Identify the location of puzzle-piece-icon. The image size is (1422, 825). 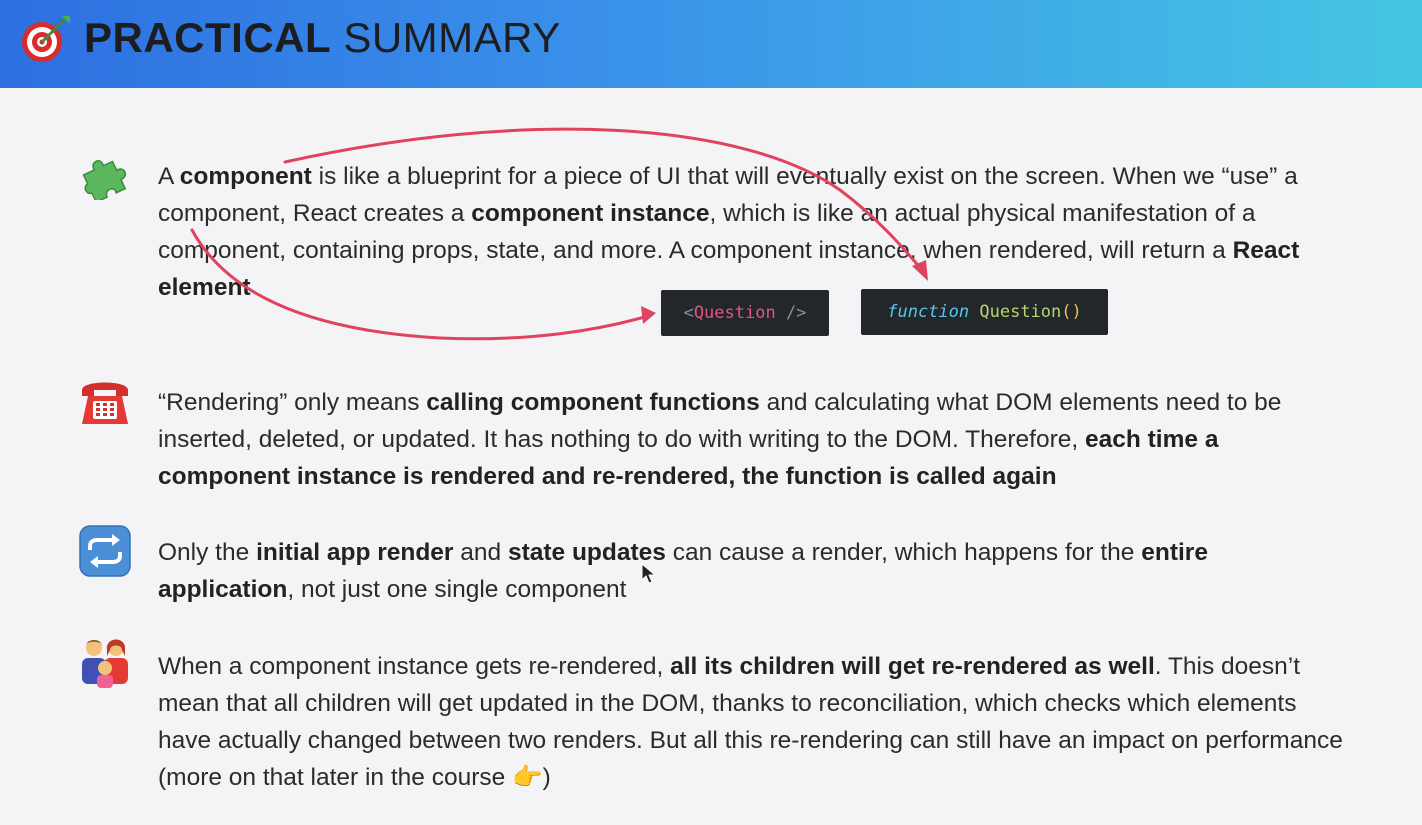
(104, 180).